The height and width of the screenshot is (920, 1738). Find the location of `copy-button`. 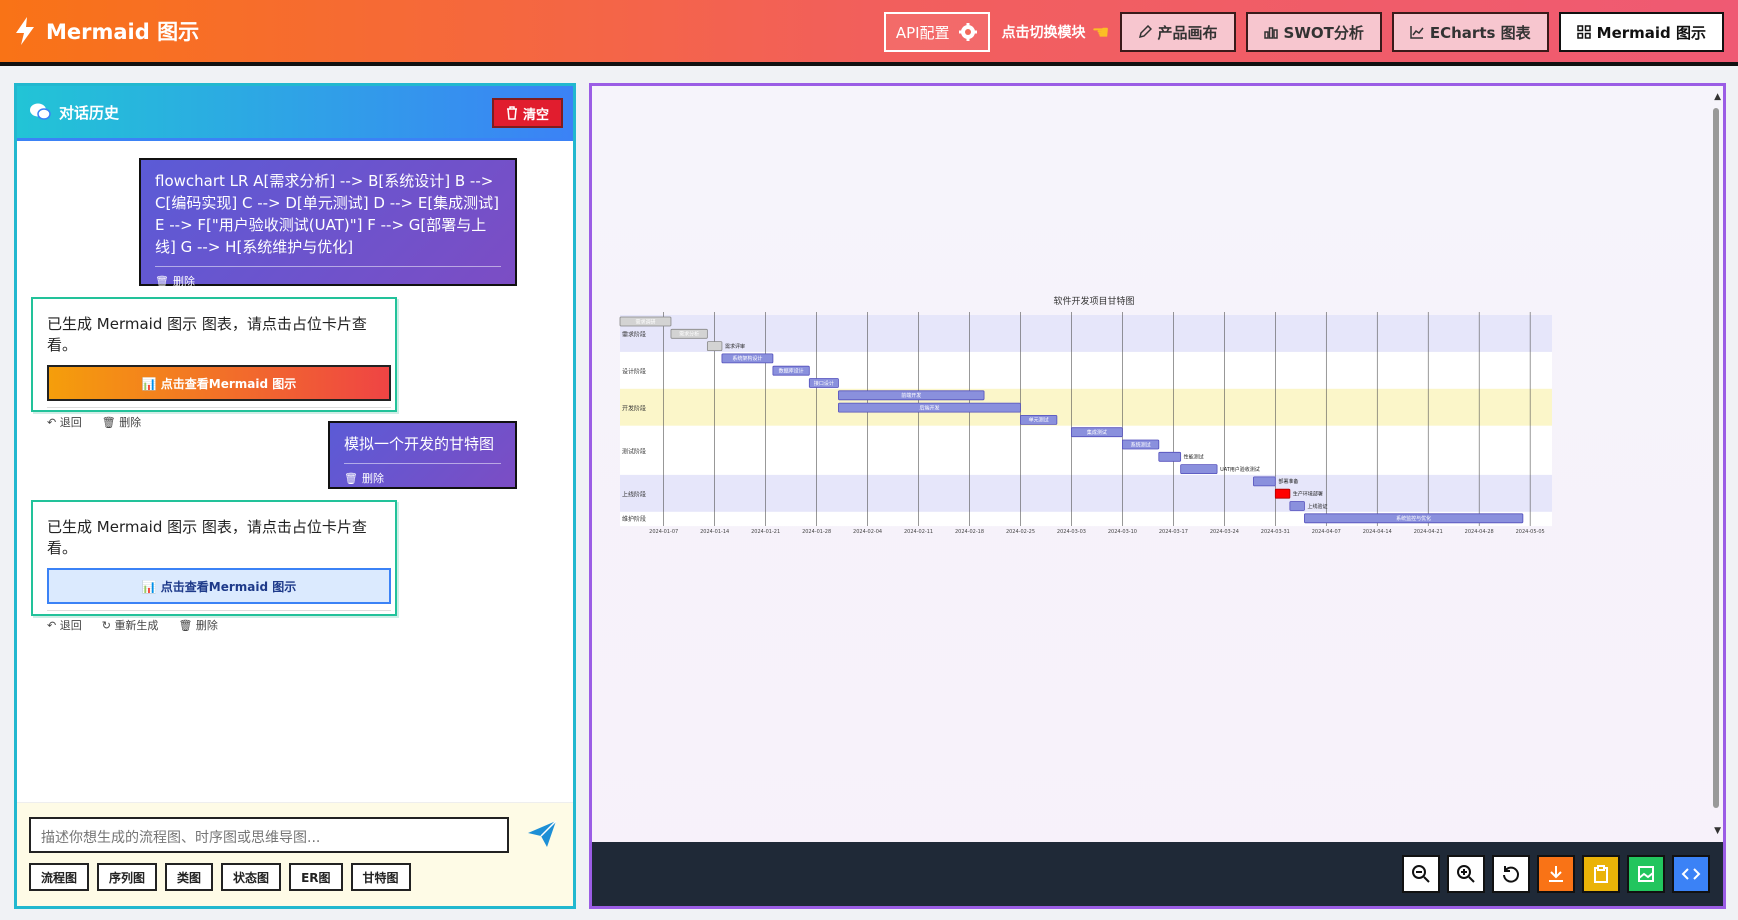

copy-button is located at coordinates (1601, 874).